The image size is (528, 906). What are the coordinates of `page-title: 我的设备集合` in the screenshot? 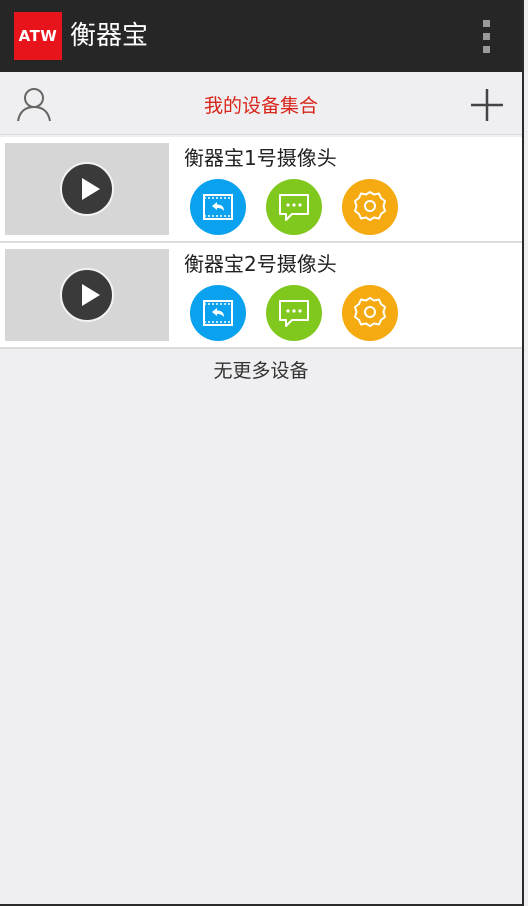 It's located at (260, 106).